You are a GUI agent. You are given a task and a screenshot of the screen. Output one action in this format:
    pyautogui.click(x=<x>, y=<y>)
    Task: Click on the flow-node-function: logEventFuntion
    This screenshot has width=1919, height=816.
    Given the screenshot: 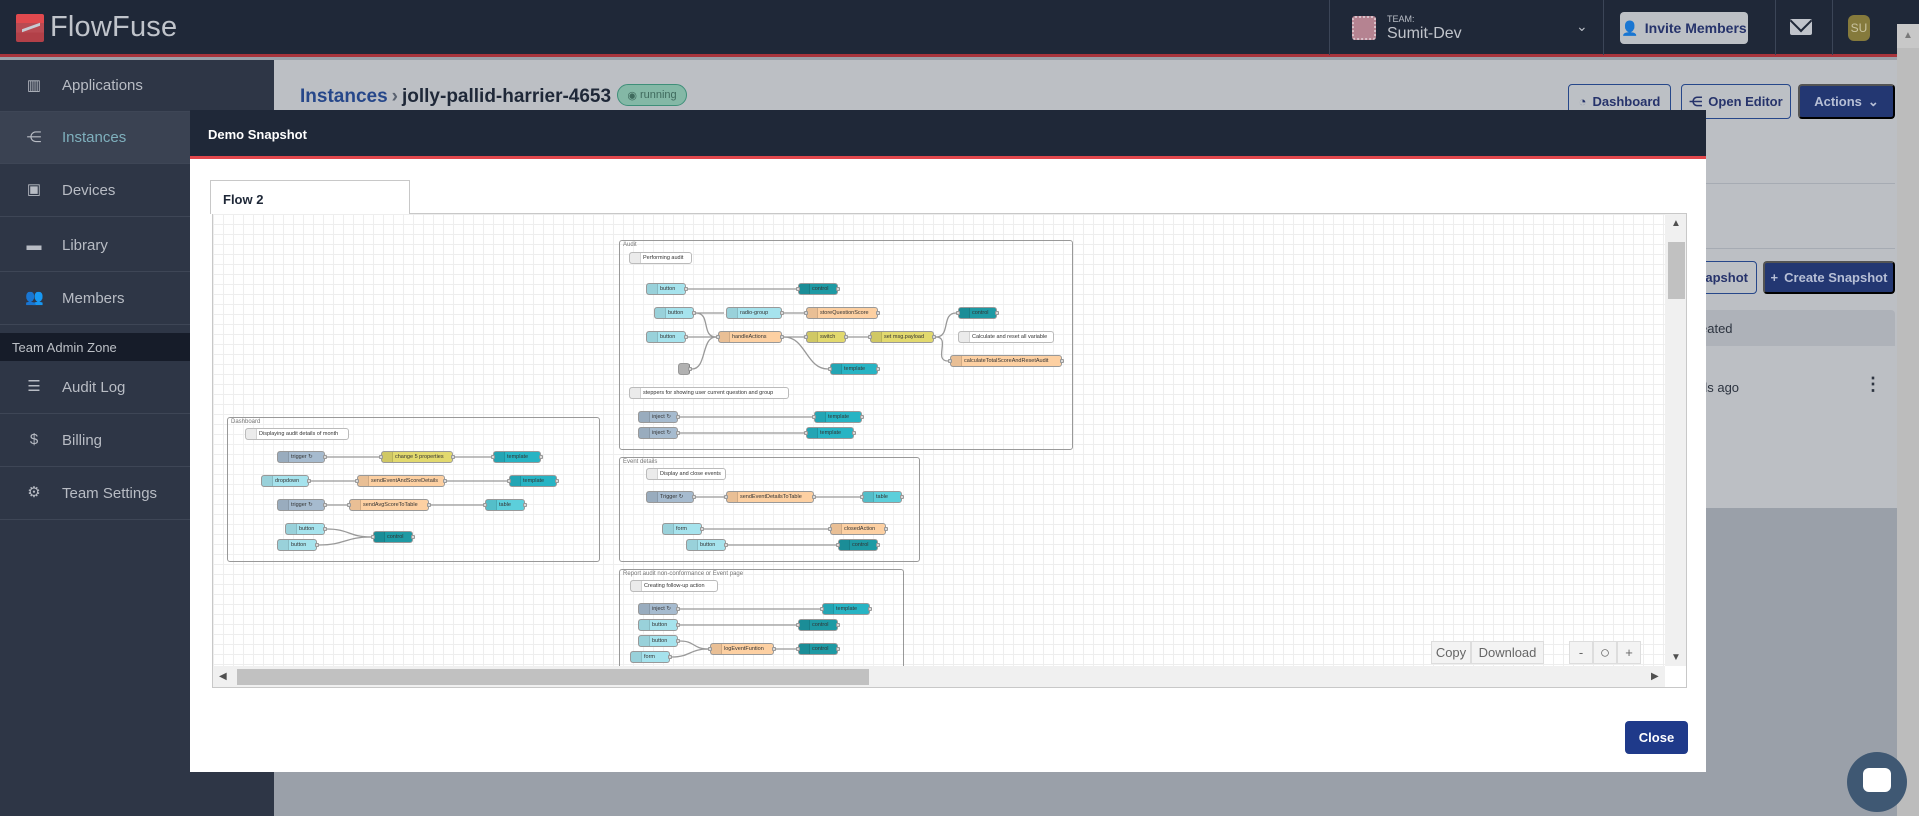 What is the action you would take?
    pyautogui.click(x=742, y=649)
    